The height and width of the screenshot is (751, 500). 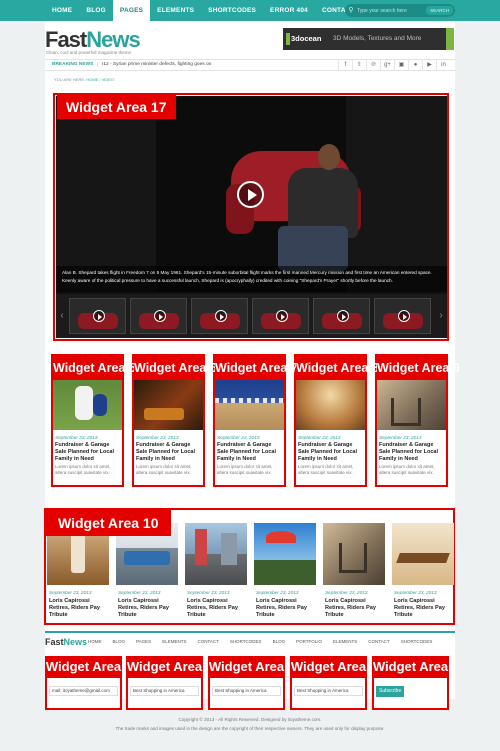 What do you see at coordinates (353, 558) in the screenshot?
I see `chair-shape` at bounding box center [353, 558].